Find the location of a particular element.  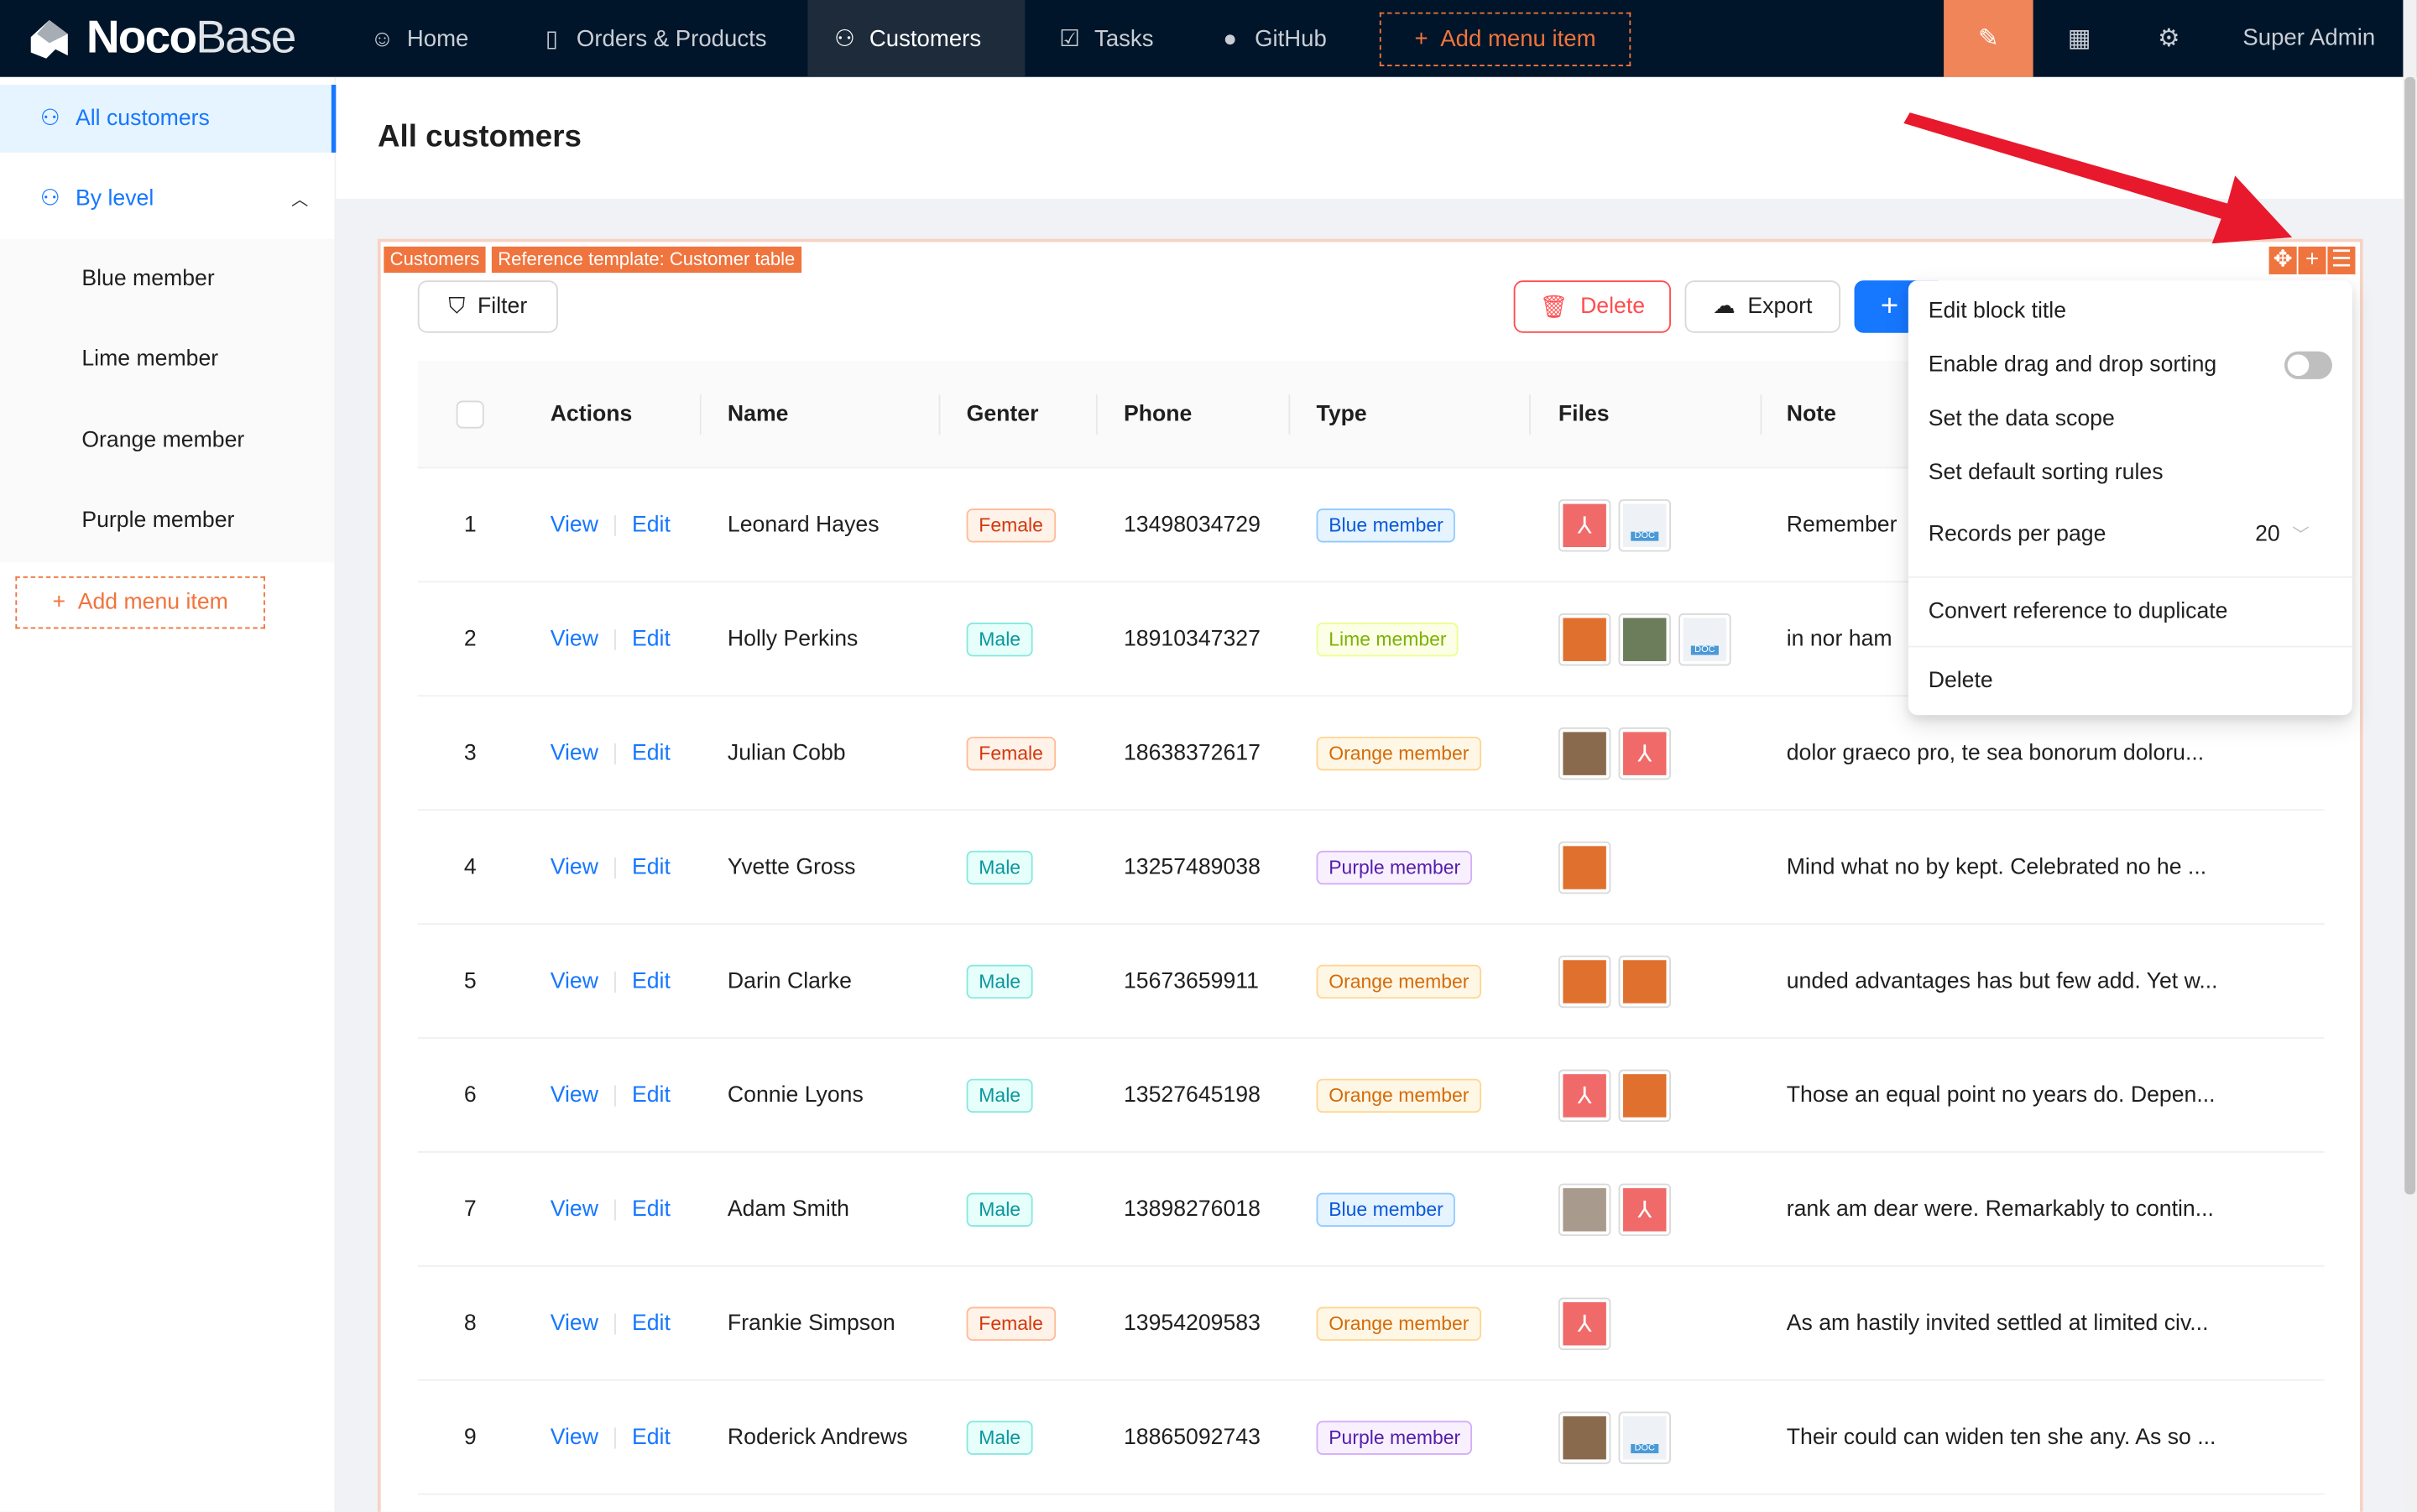

sidebar-item-orange-member: Orange member is located at coordinates (168, 441).